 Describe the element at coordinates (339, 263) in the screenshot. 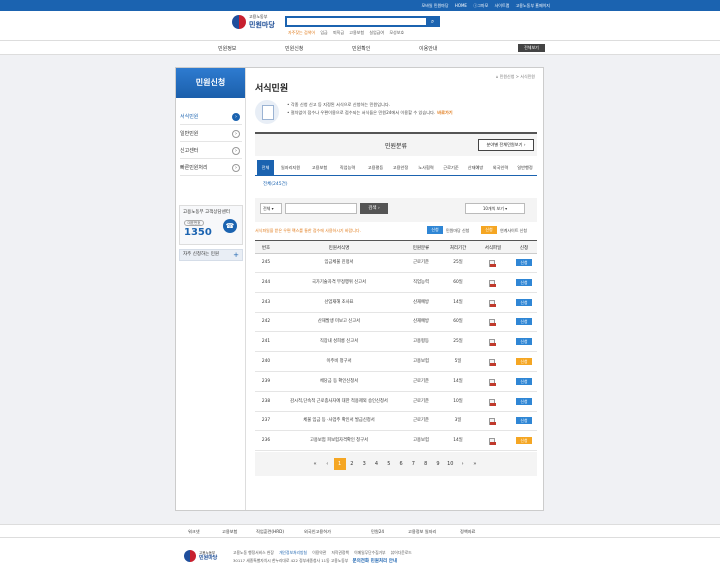

I see `cell-name: 임금체불 진정서` at that location.